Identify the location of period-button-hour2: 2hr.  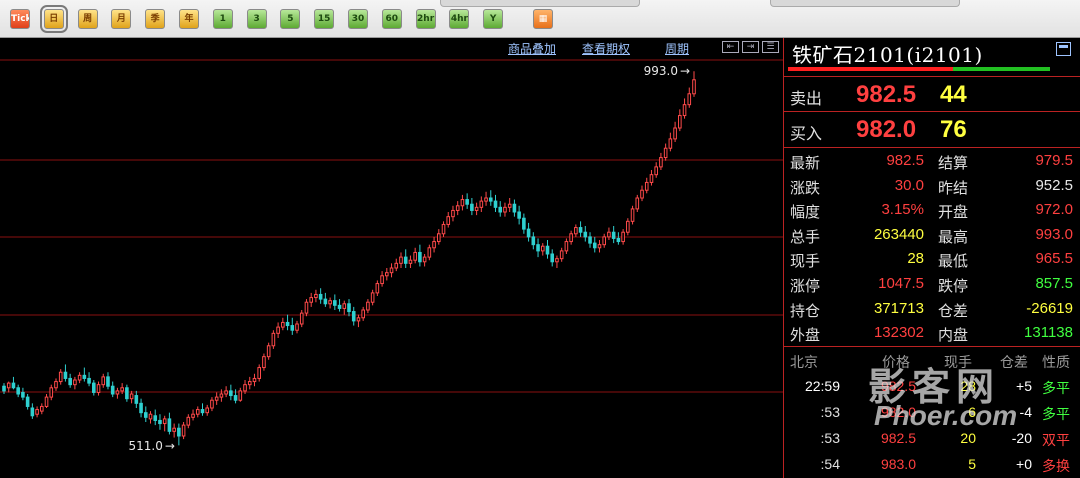
(425, 19).